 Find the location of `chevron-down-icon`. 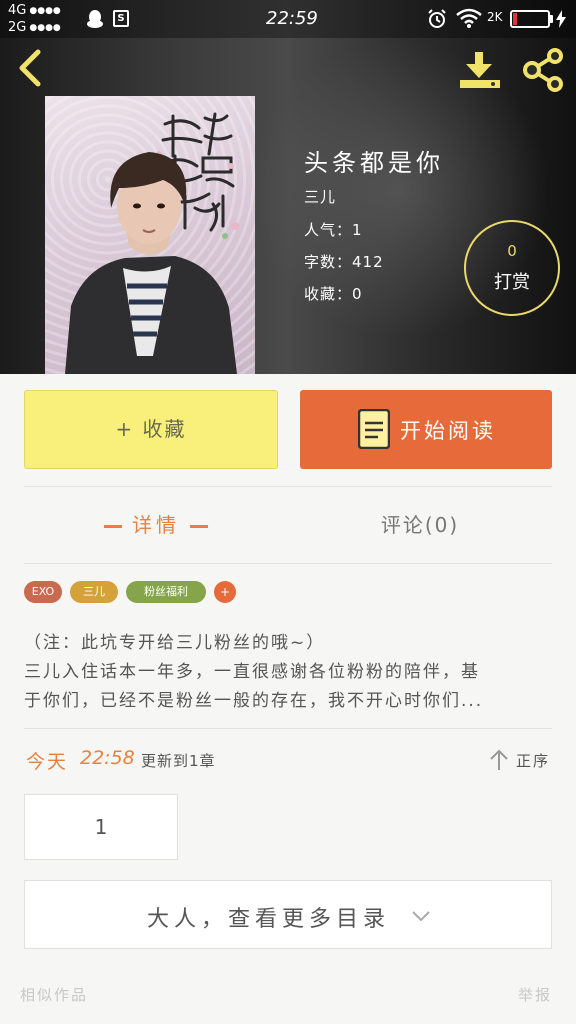

chevron-down-icon is located at coordinates (421, 916).